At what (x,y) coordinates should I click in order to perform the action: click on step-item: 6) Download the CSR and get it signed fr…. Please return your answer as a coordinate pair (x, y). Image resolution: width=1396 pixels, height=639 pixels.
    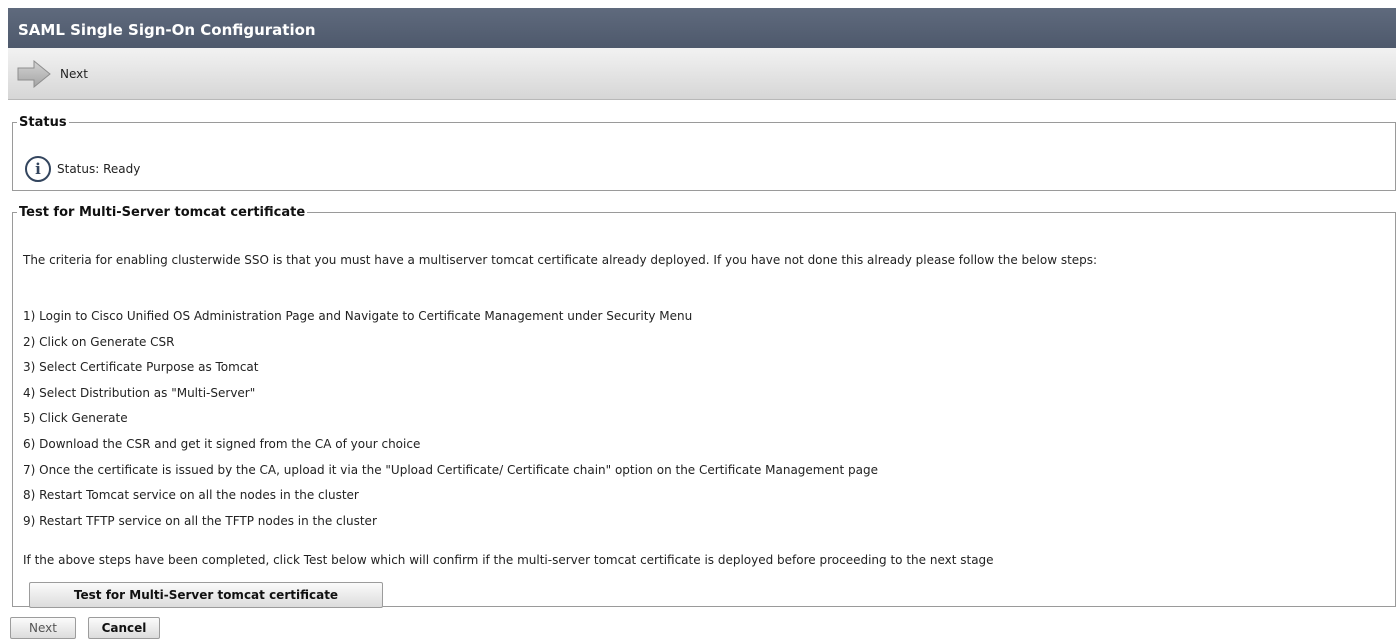
    Looking at the image, I should click on (222, 443).